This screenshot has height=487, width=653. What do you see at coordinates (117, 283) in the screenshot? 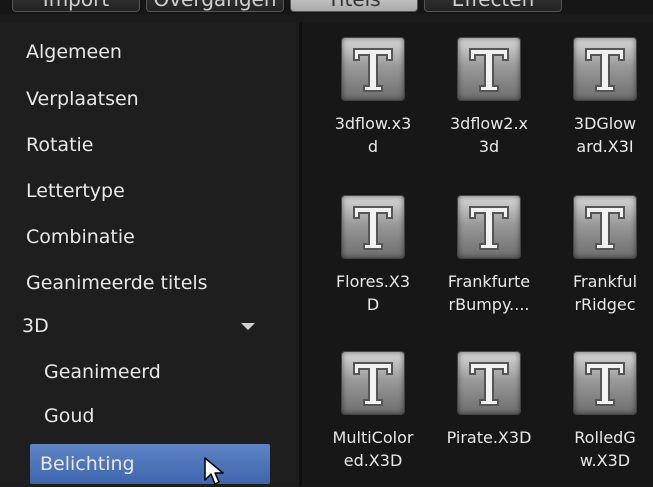
I see `sidebar-item-label: Geanimeerde titels` at bounding box center [117, 283].